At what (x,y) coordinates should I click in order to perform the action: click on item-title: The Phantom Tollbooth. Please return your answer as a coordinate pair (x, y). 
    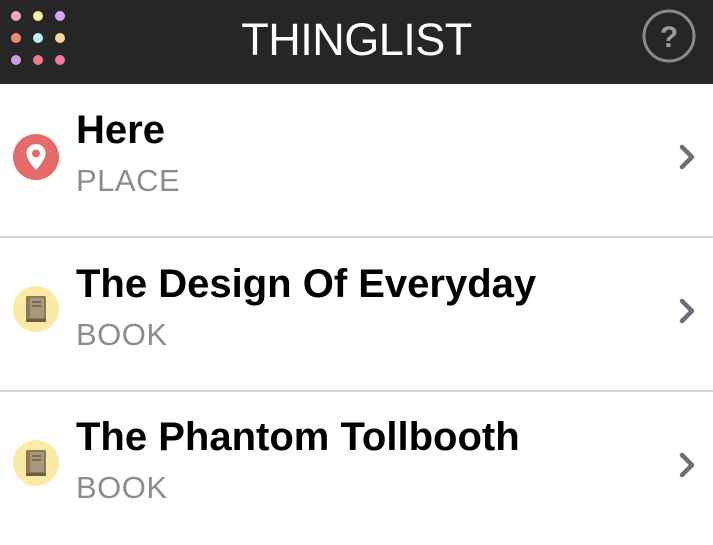
    Looking at the image, I should click on (298, 437).